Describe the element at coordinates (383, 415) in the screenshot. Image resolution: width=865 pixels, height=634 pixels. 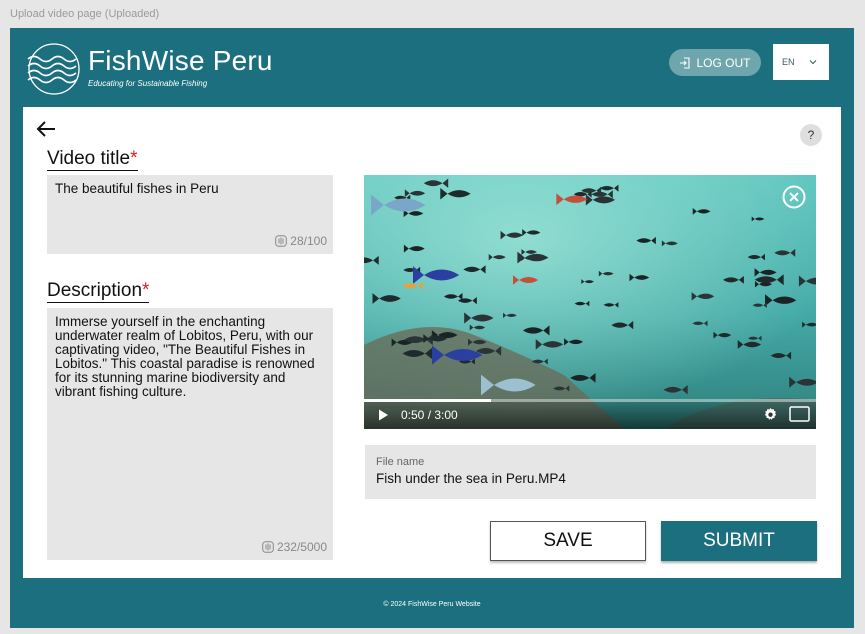
I see `play-icon` at that location.